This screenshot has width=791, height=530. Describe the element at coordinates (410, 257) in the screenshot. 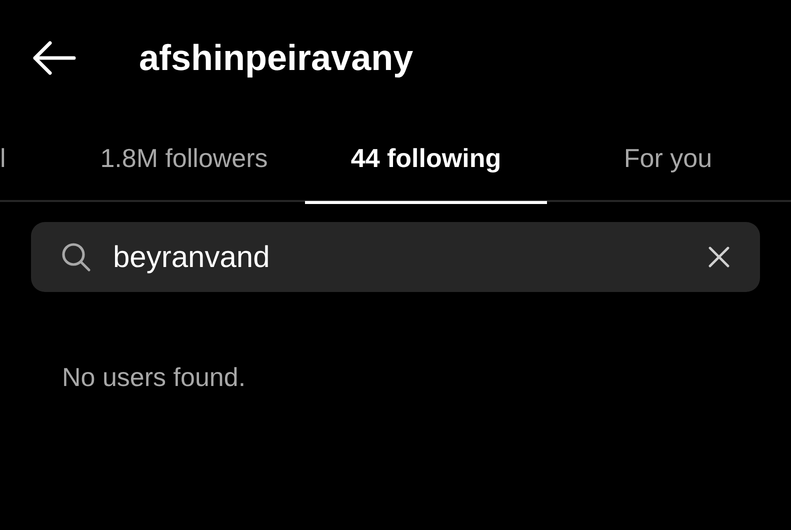

I see `search-field: beyranvand` at that location.